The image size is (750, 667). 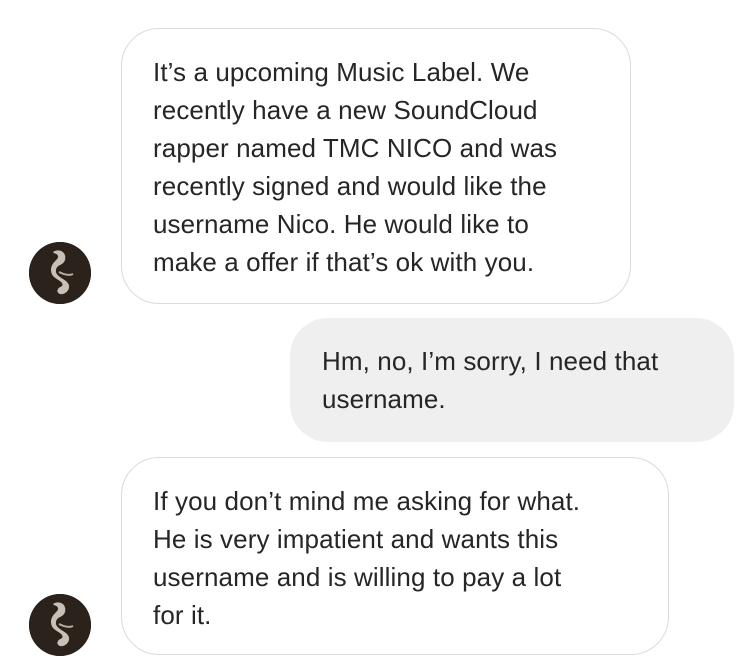 What do you see at coordinates (341, 224) in the screenshot?
I see `message-text-line: username Nico. He would like to` at bounding box center [341, 224].